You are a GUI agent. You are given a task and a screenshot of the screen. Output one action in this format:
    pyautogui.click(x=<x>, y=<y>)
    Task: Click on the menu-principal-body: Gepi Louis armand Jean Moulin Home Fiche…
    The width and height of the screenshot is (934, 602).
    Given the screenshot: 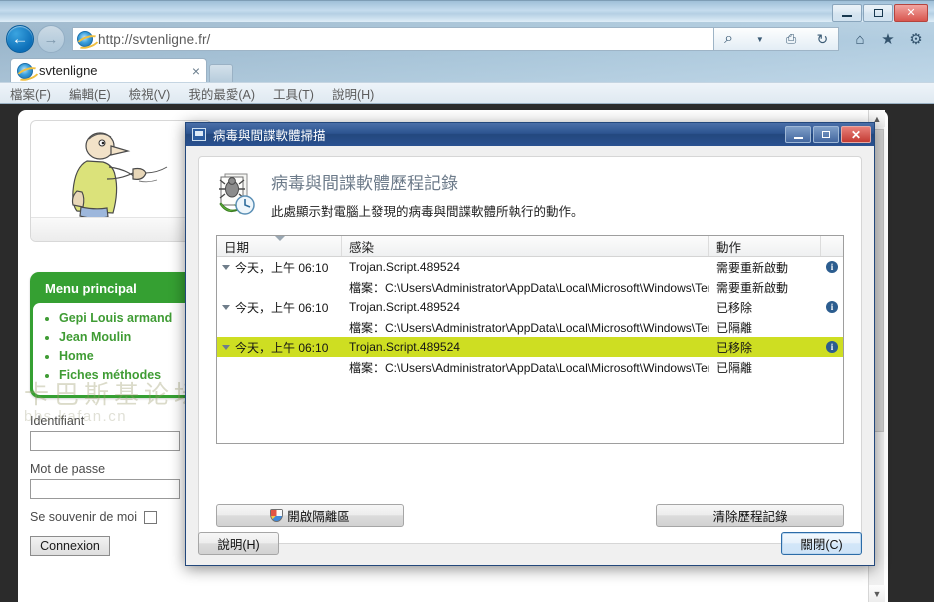 What is the action you would take?
    pyautogui.click(x=119, y=349)
    